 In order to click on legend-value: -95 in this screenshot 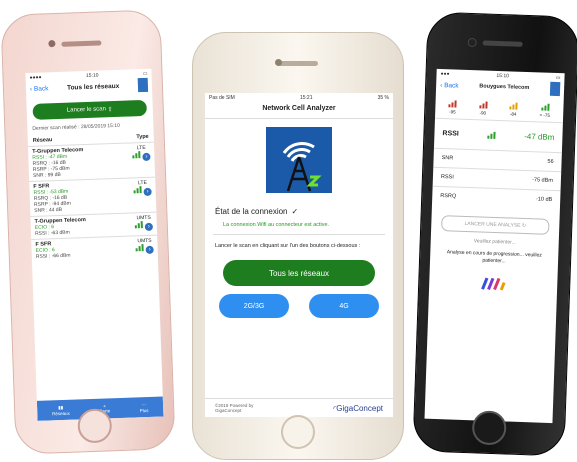, I will do `click(452, 112)`.